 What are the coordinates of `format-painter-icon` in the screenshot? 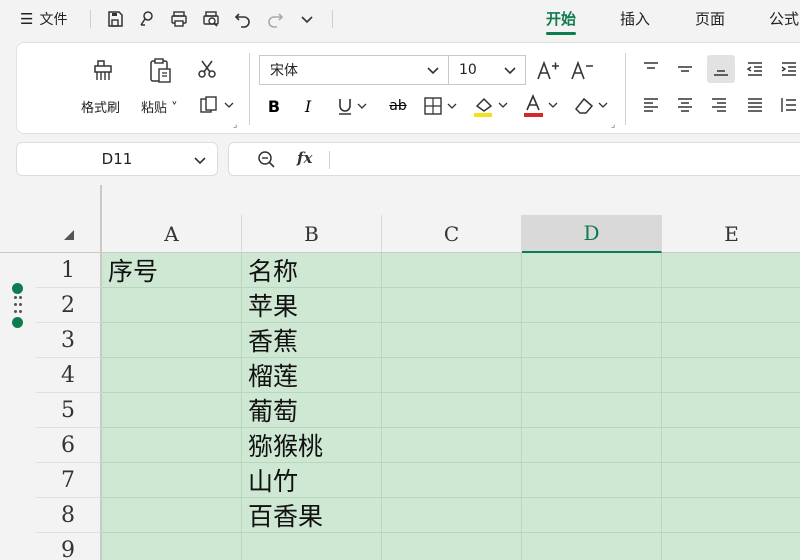 It's located at (104, 70).